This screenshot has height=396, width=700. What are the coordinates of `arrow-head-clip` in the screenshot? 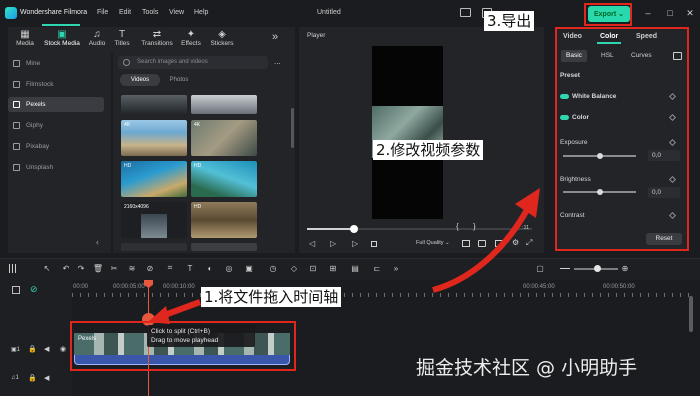 It's located at (159, 315).